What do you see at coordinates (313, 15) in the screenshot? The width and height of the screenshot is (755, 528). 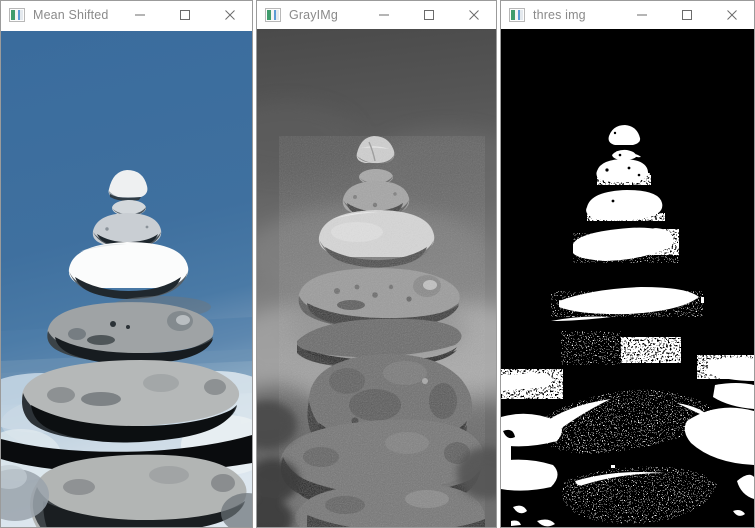 I see `window-title-gray-img: GrayIMg` at bounding box center [313, 15].